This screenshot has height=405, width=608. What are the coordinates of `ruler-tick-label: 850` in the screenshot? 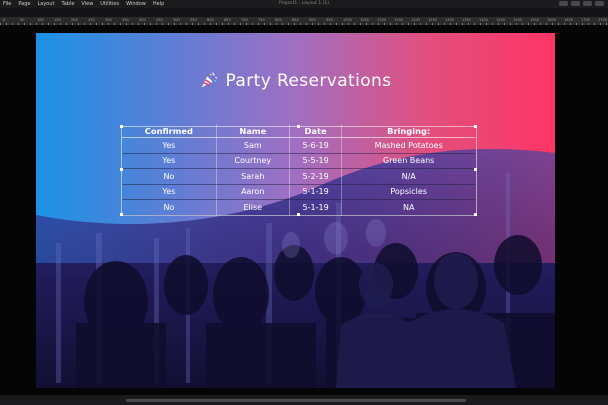 It's located at (295, 20).